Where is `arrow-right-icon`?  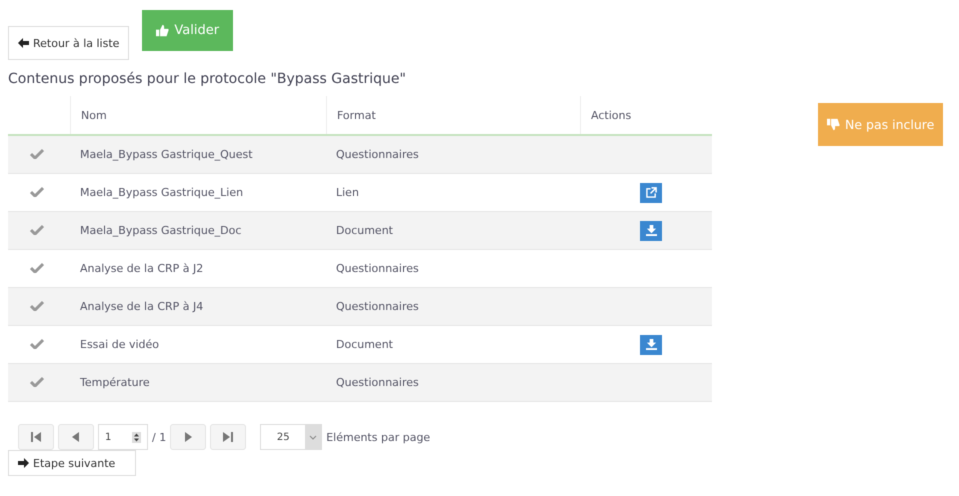
arrow-right-icon is located at coordinates (23, 463).